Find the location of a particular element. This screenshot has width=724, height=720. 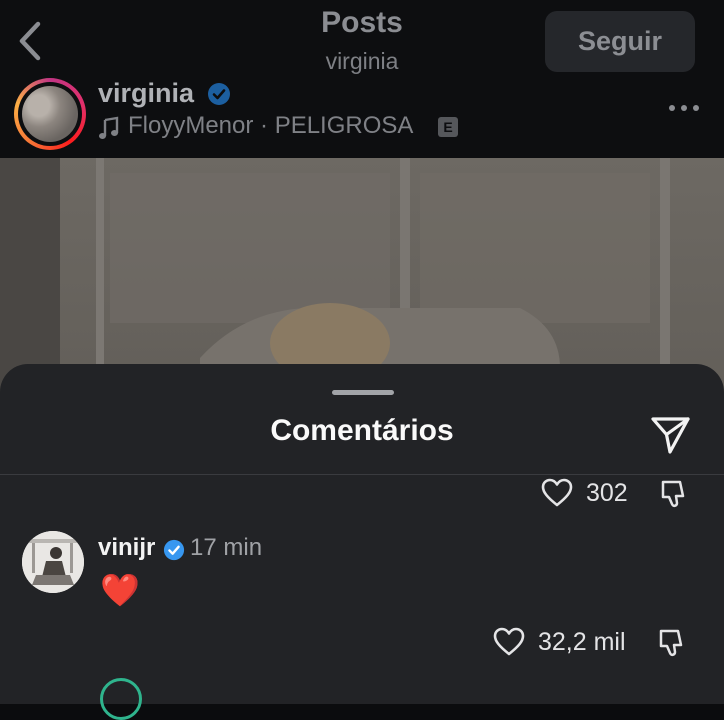

music-note-icon is located at coordinates (109, 127).